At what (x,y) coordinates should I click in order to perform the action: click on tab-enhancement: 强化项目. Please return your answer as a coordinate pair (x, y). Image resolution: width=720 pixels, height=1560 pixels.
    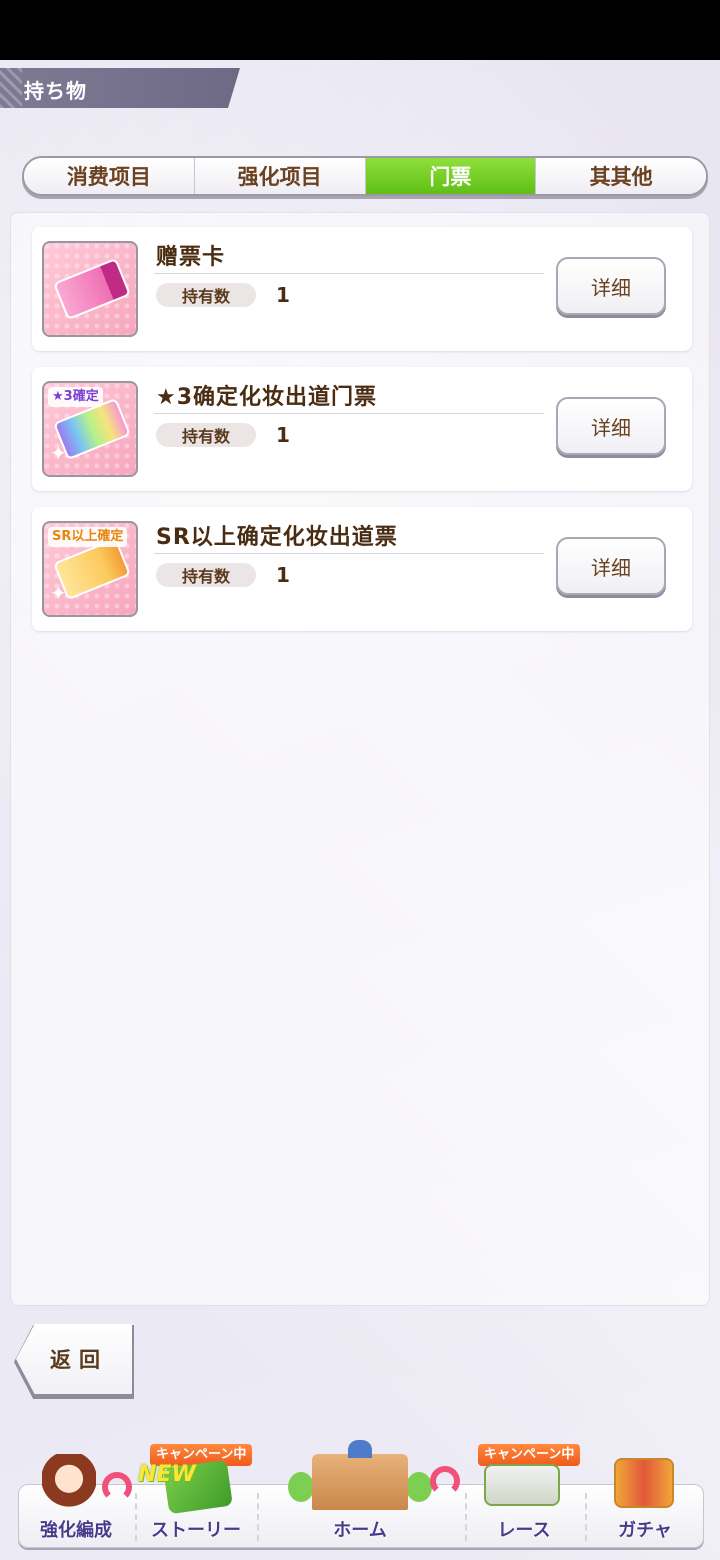
    Looking at the image, I should click on (280, 176).